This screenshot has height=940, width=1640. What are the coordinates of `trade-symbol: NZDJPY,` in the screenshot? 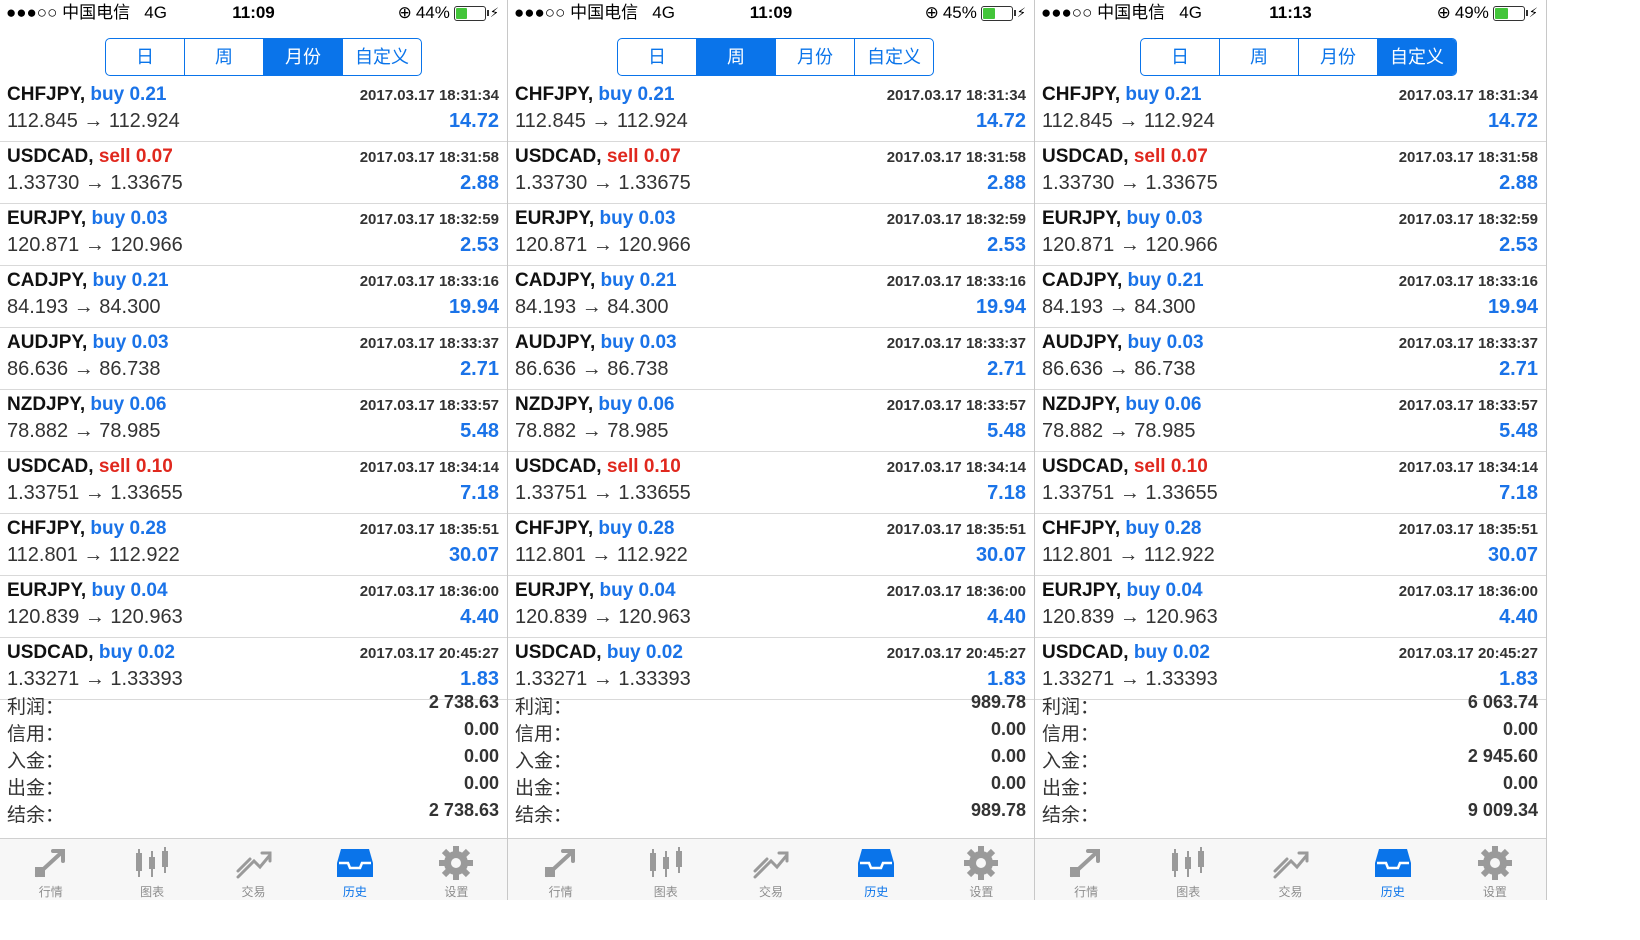 It's located at (554, 404).